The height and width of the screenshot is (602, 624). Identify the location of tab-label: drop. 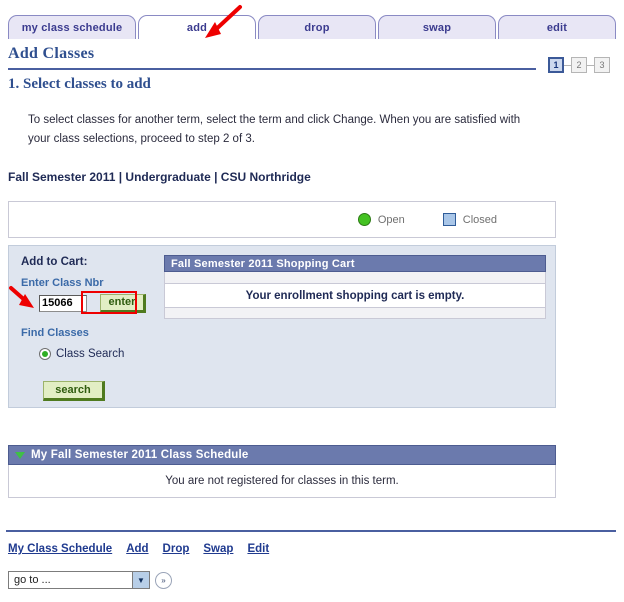
(317, 27).